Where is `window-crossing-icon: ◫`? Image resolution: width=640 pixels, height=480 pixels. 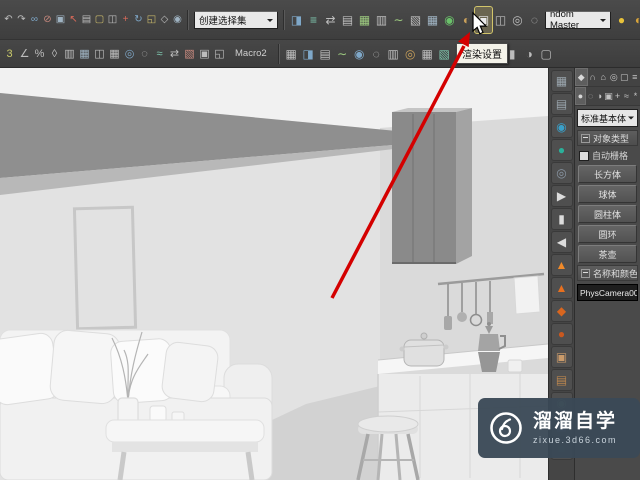
window-crossing-icon: ◫ is located at coordinates (112, 20).